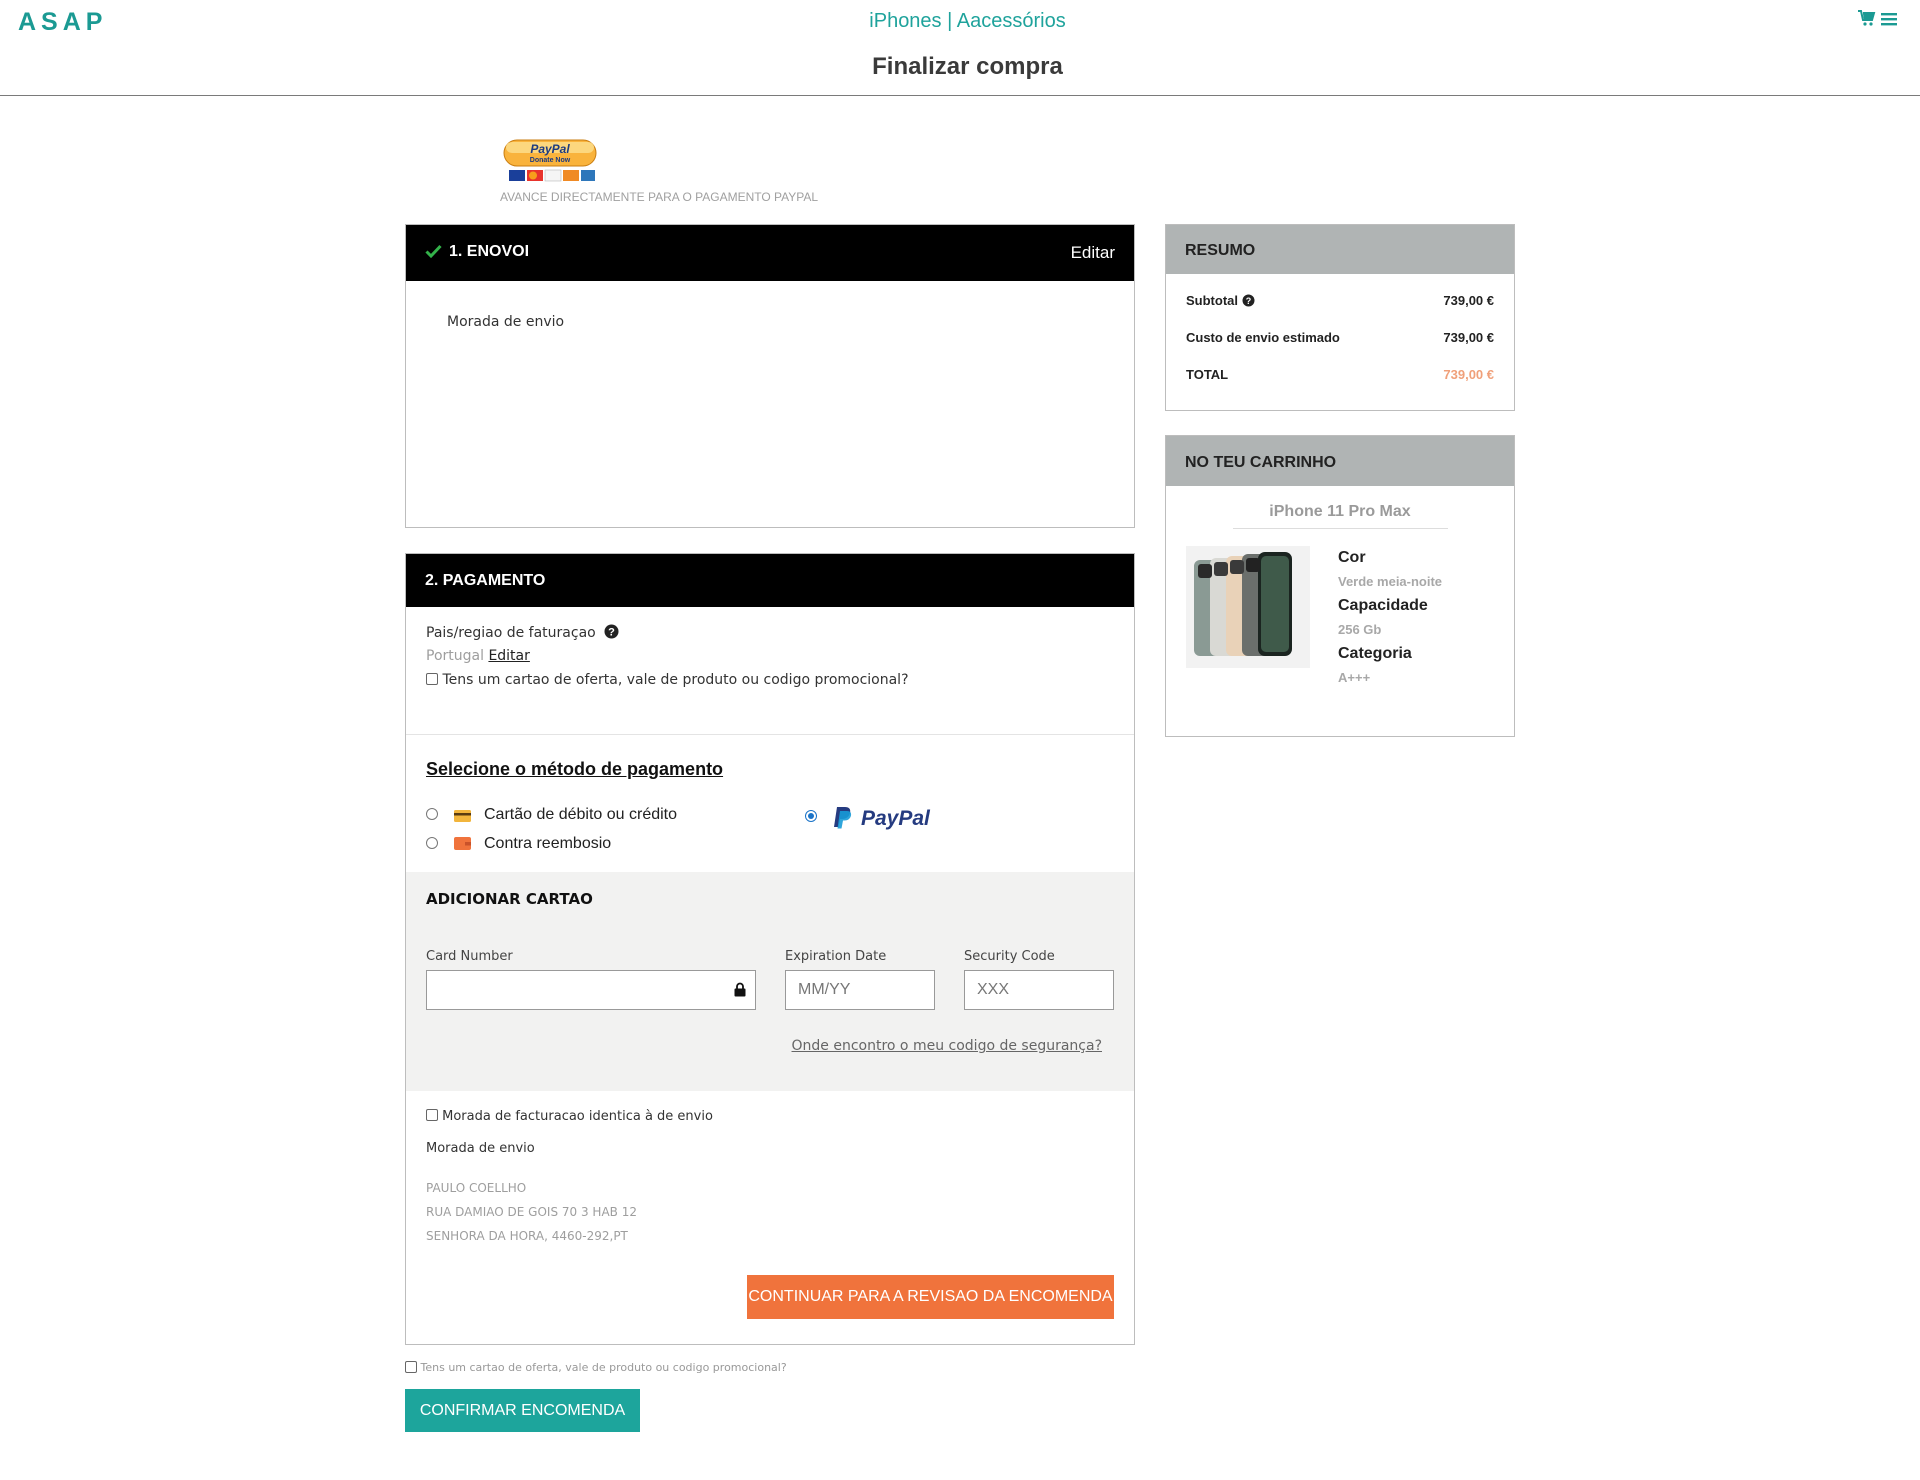 This screenshot has width=1920, height=1480. What do you see at coordinates (531, 1212) in the screenshot?
I see `address-line-2: RUA DAMIAO DE GOIS 70 3 HAB 12` at bounding box center [531, 1212].